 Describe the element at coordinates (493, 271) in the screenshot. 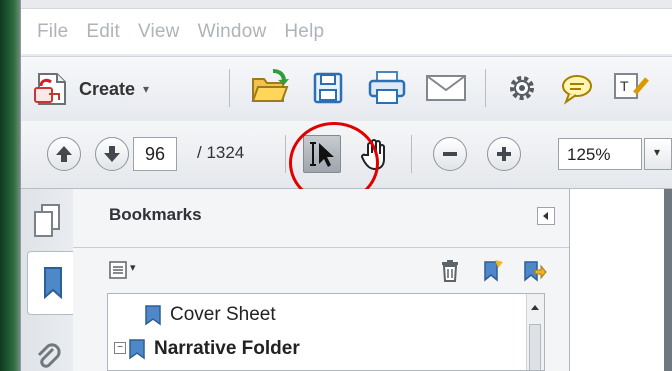

I see `new-bookmark-icon` at that location.